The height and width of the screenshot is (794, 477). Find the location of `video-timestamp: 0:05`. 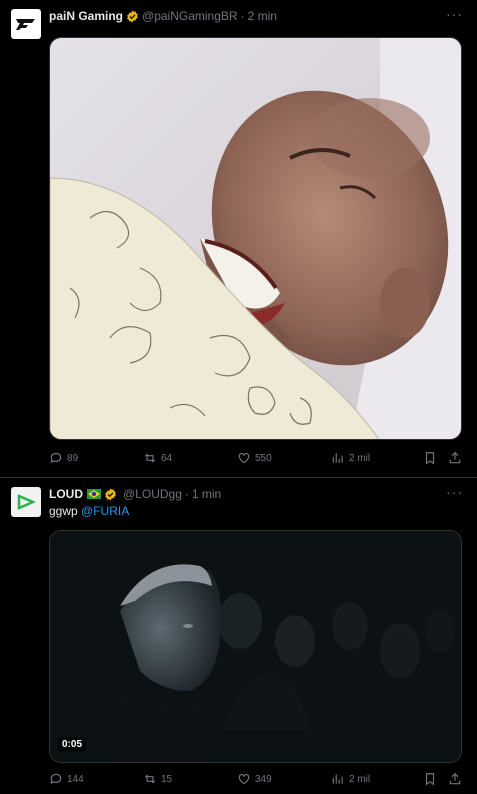

video-timestamp: 0:05 is located at coordinates (72, 744).